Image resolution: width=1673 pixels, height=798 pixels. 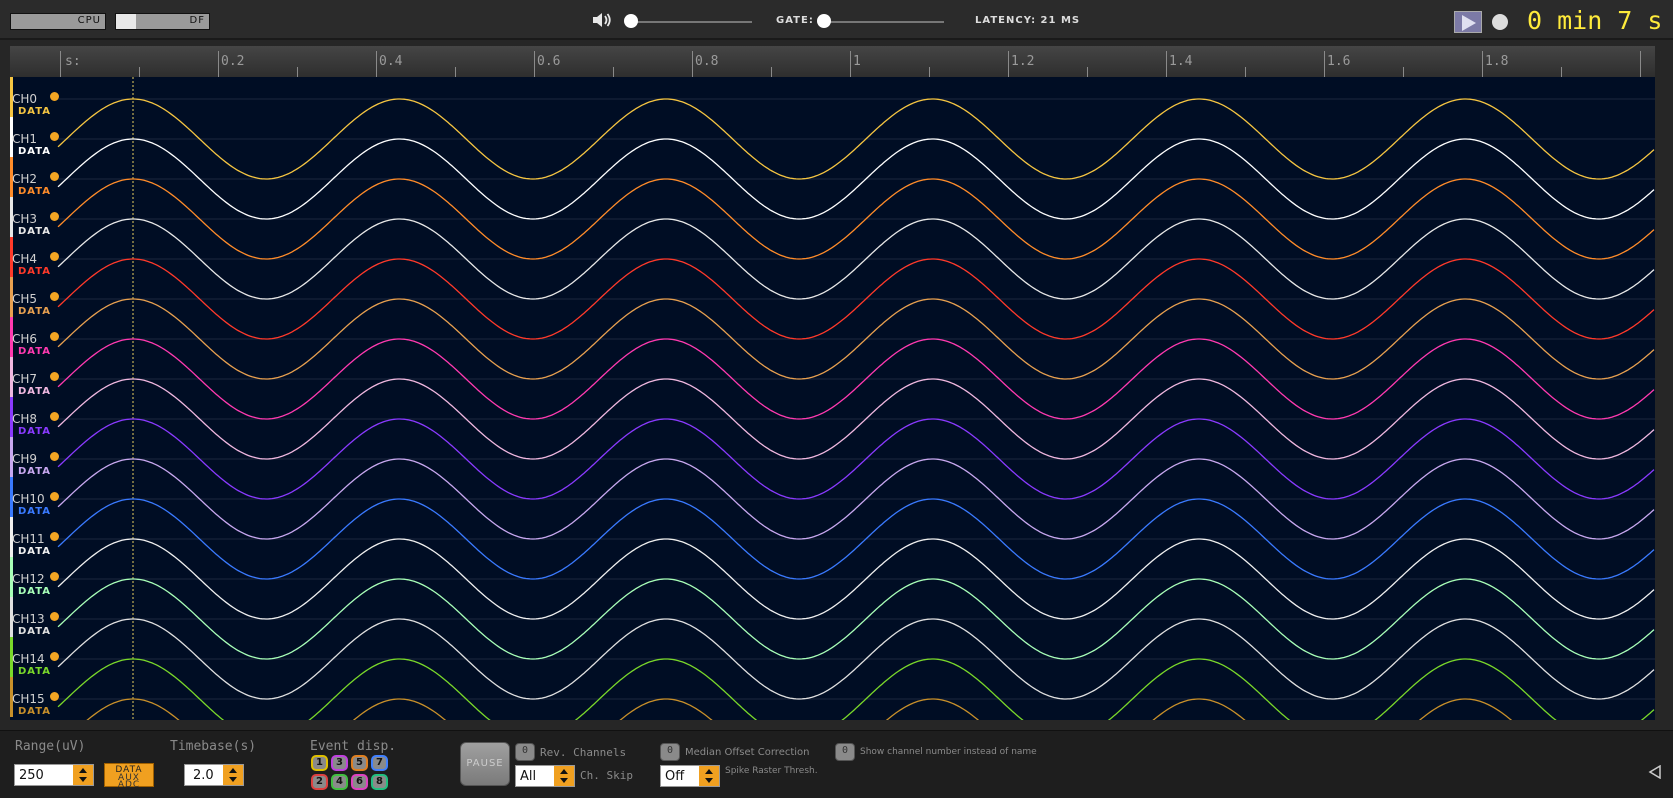 I want to click on event-channel-5-button: 5, so click(x=359, y=763).